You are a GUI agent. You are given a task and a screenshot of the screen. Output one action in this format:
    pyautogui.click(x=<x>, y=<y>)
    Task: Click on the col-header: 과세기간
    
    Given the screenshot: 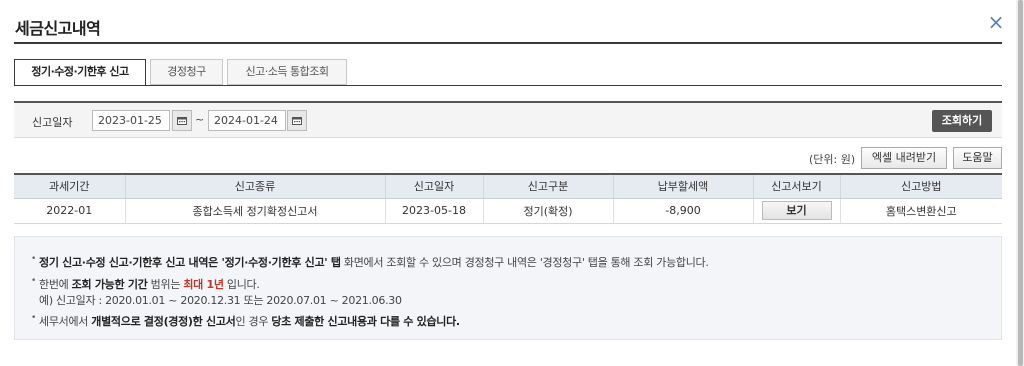 What is the action you would take?
    pyautogui.click(x=69, y=186)
    